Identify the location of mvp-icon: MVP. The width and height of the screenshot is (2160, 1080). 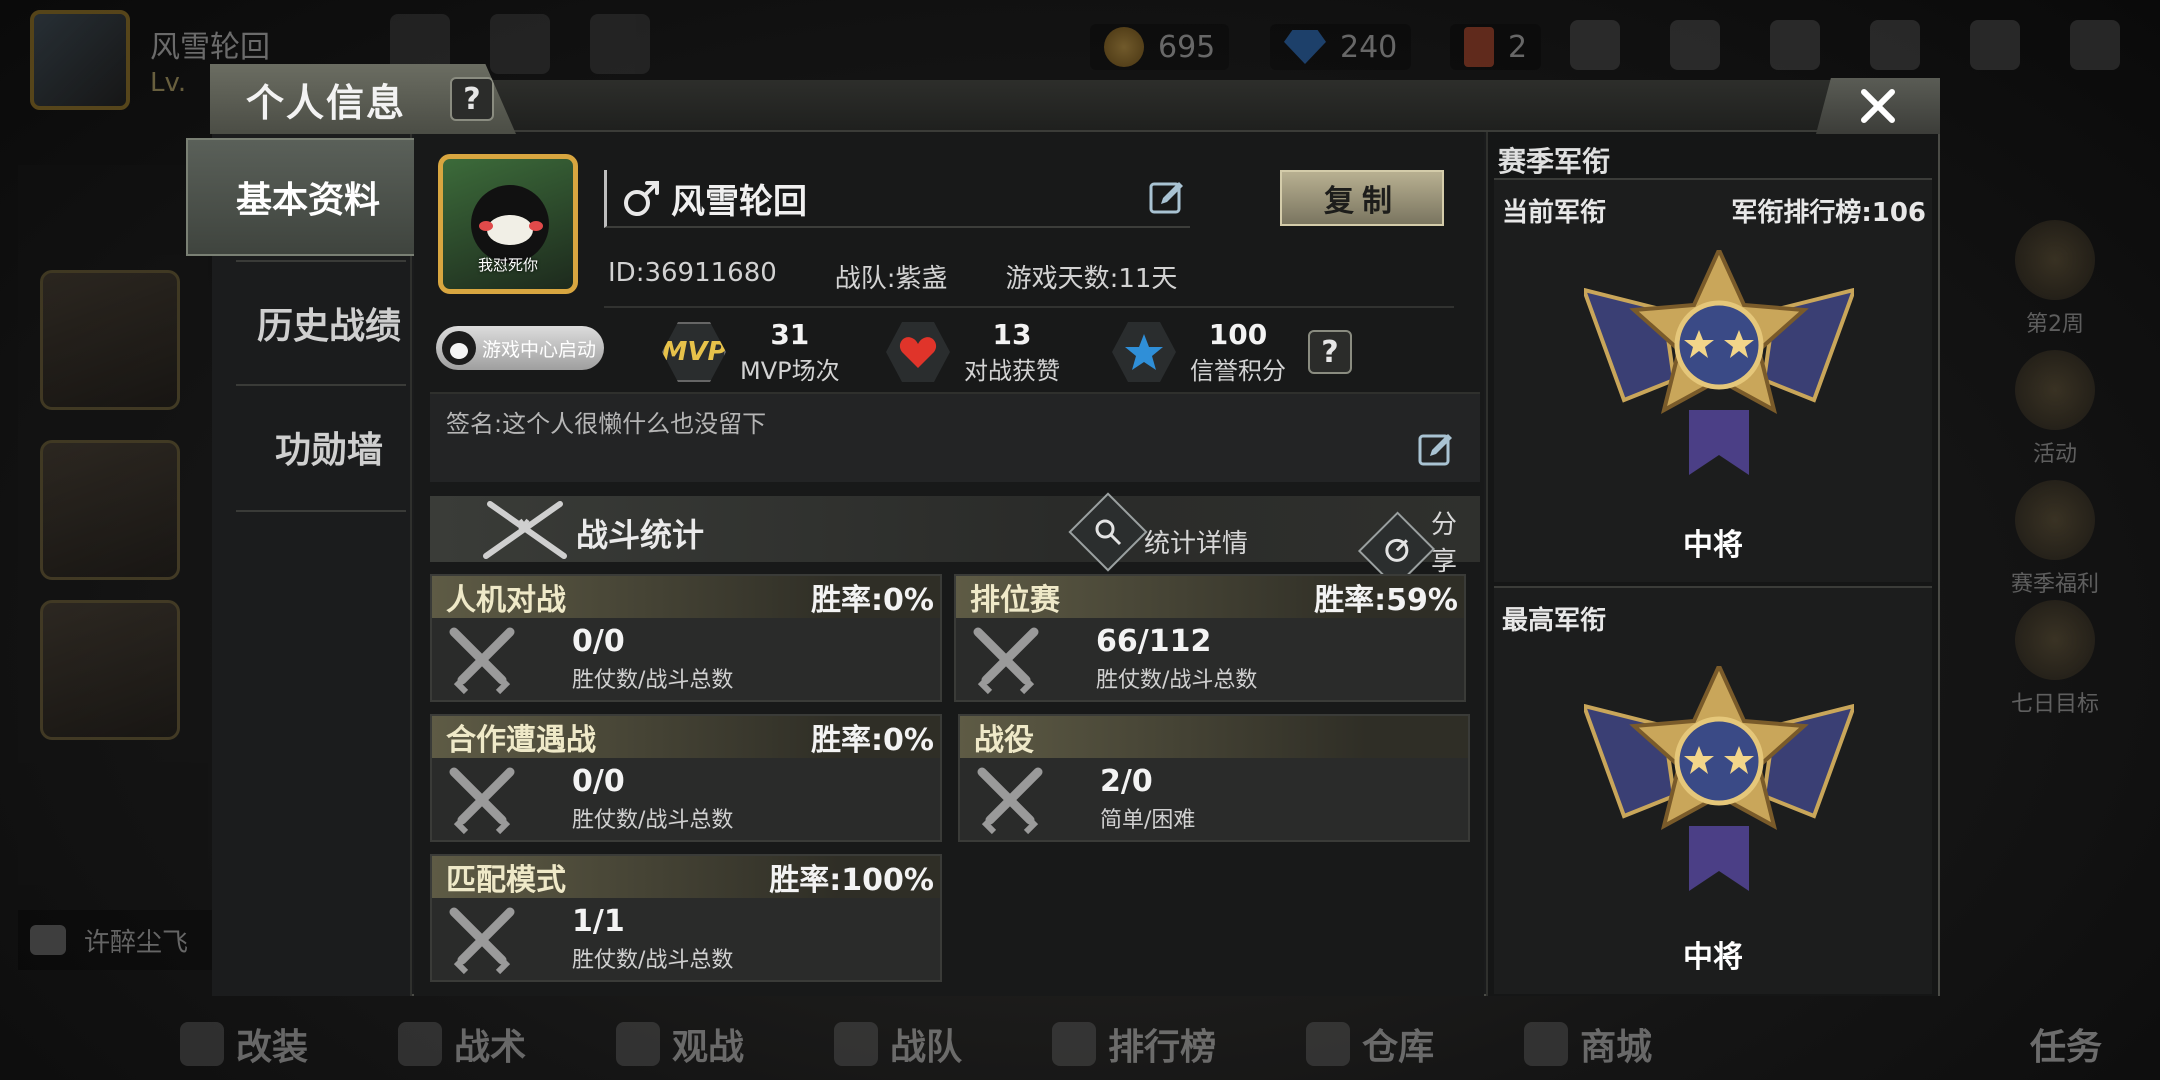
(694, 352).